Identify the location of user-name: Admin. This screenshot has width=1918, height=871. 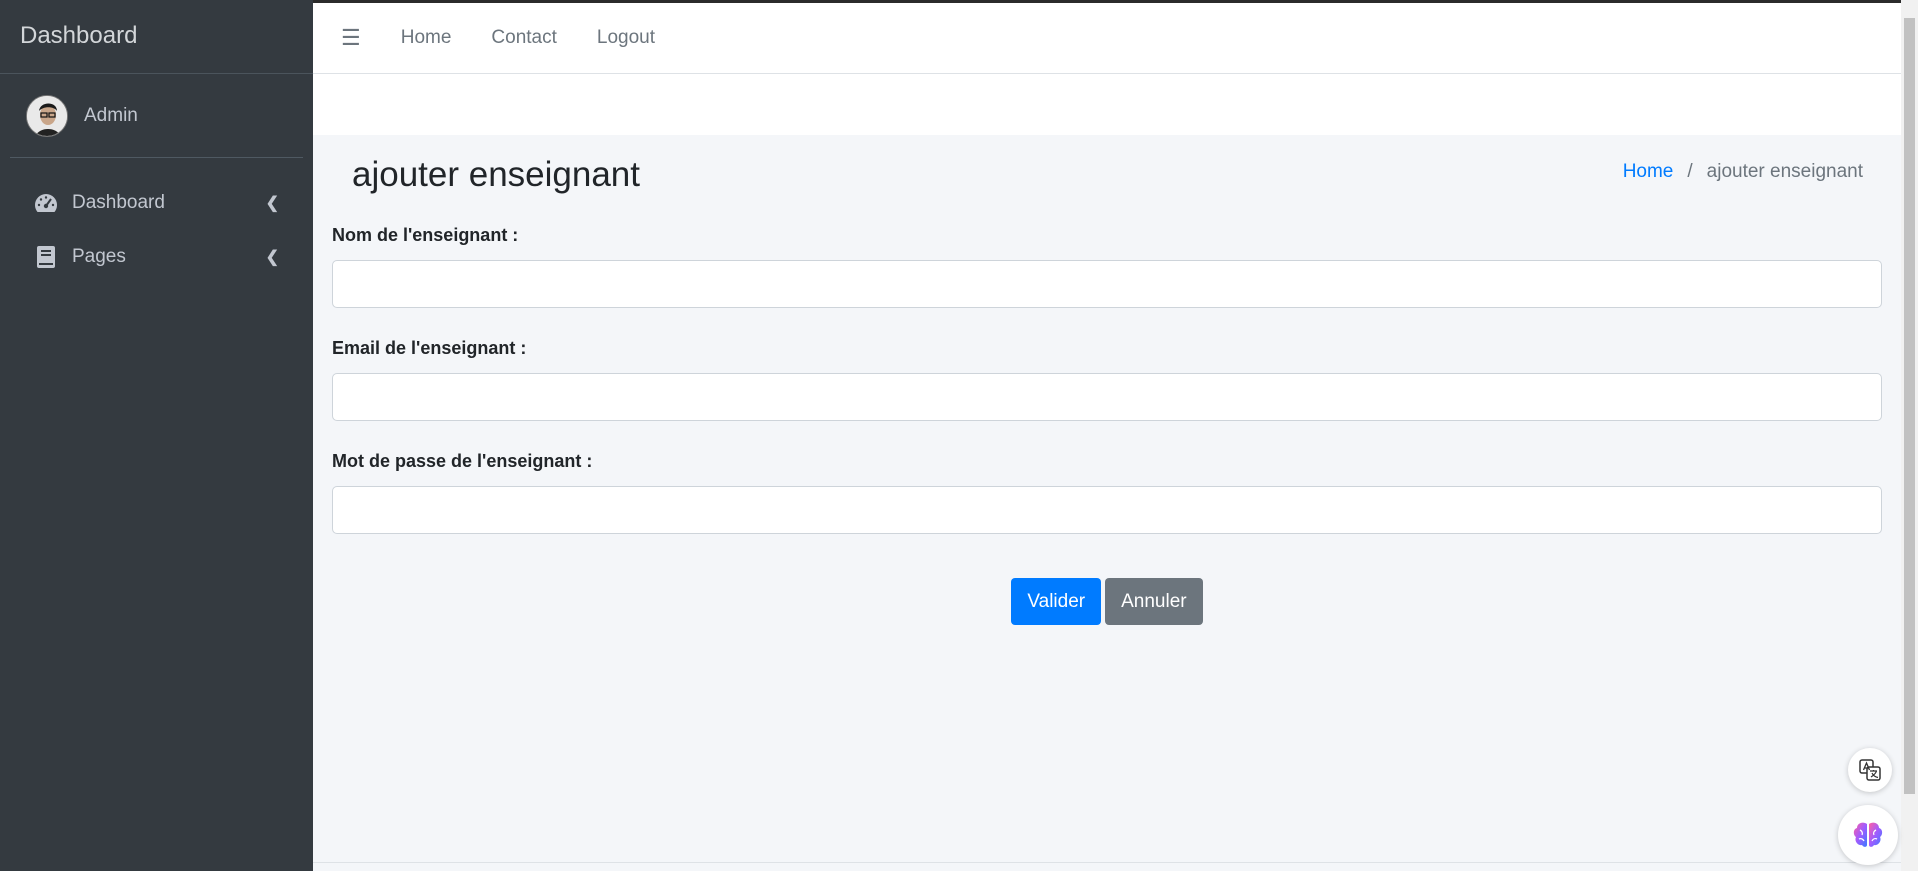
(111, 116).